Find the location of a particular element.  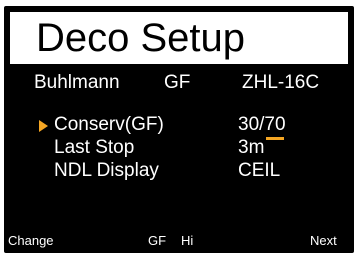

menu-item-last-stop: Last Stop 3m is located at coordinates (179, 149).